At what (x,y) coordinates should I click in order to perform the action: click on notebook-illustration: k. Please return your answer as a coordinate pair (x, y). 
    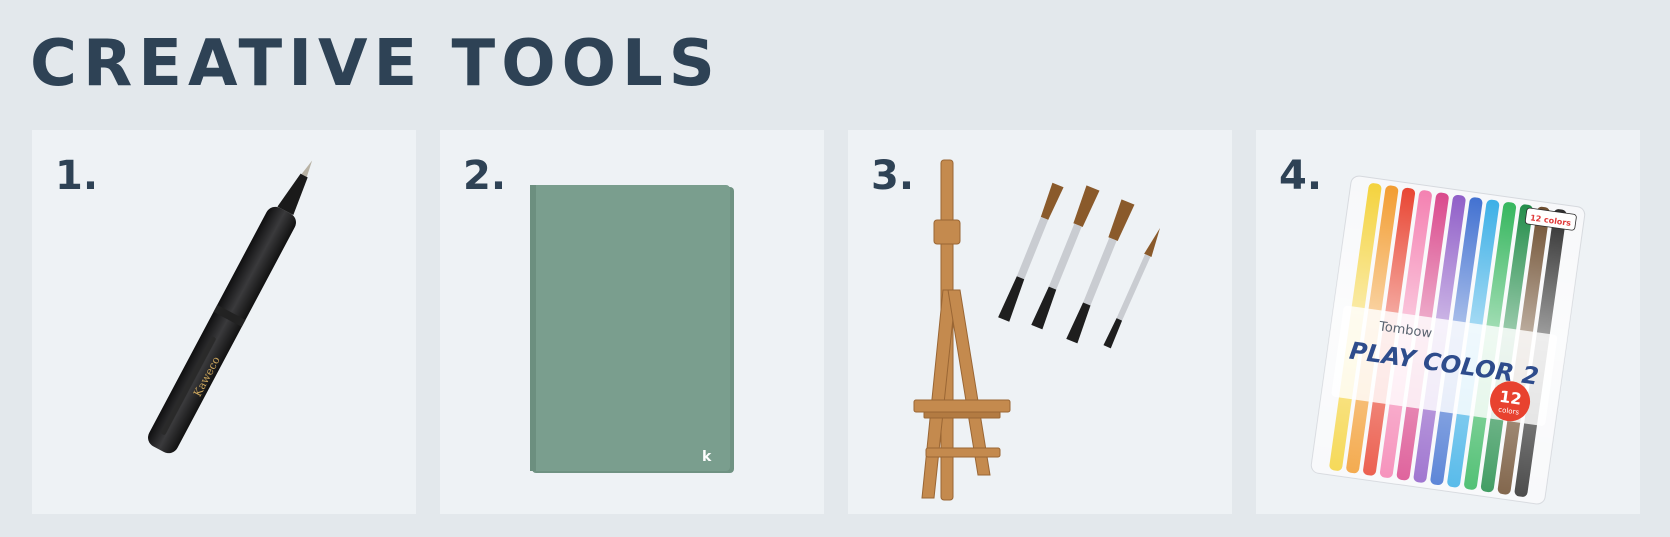
    Looking at the image, I should click on (632, 329).